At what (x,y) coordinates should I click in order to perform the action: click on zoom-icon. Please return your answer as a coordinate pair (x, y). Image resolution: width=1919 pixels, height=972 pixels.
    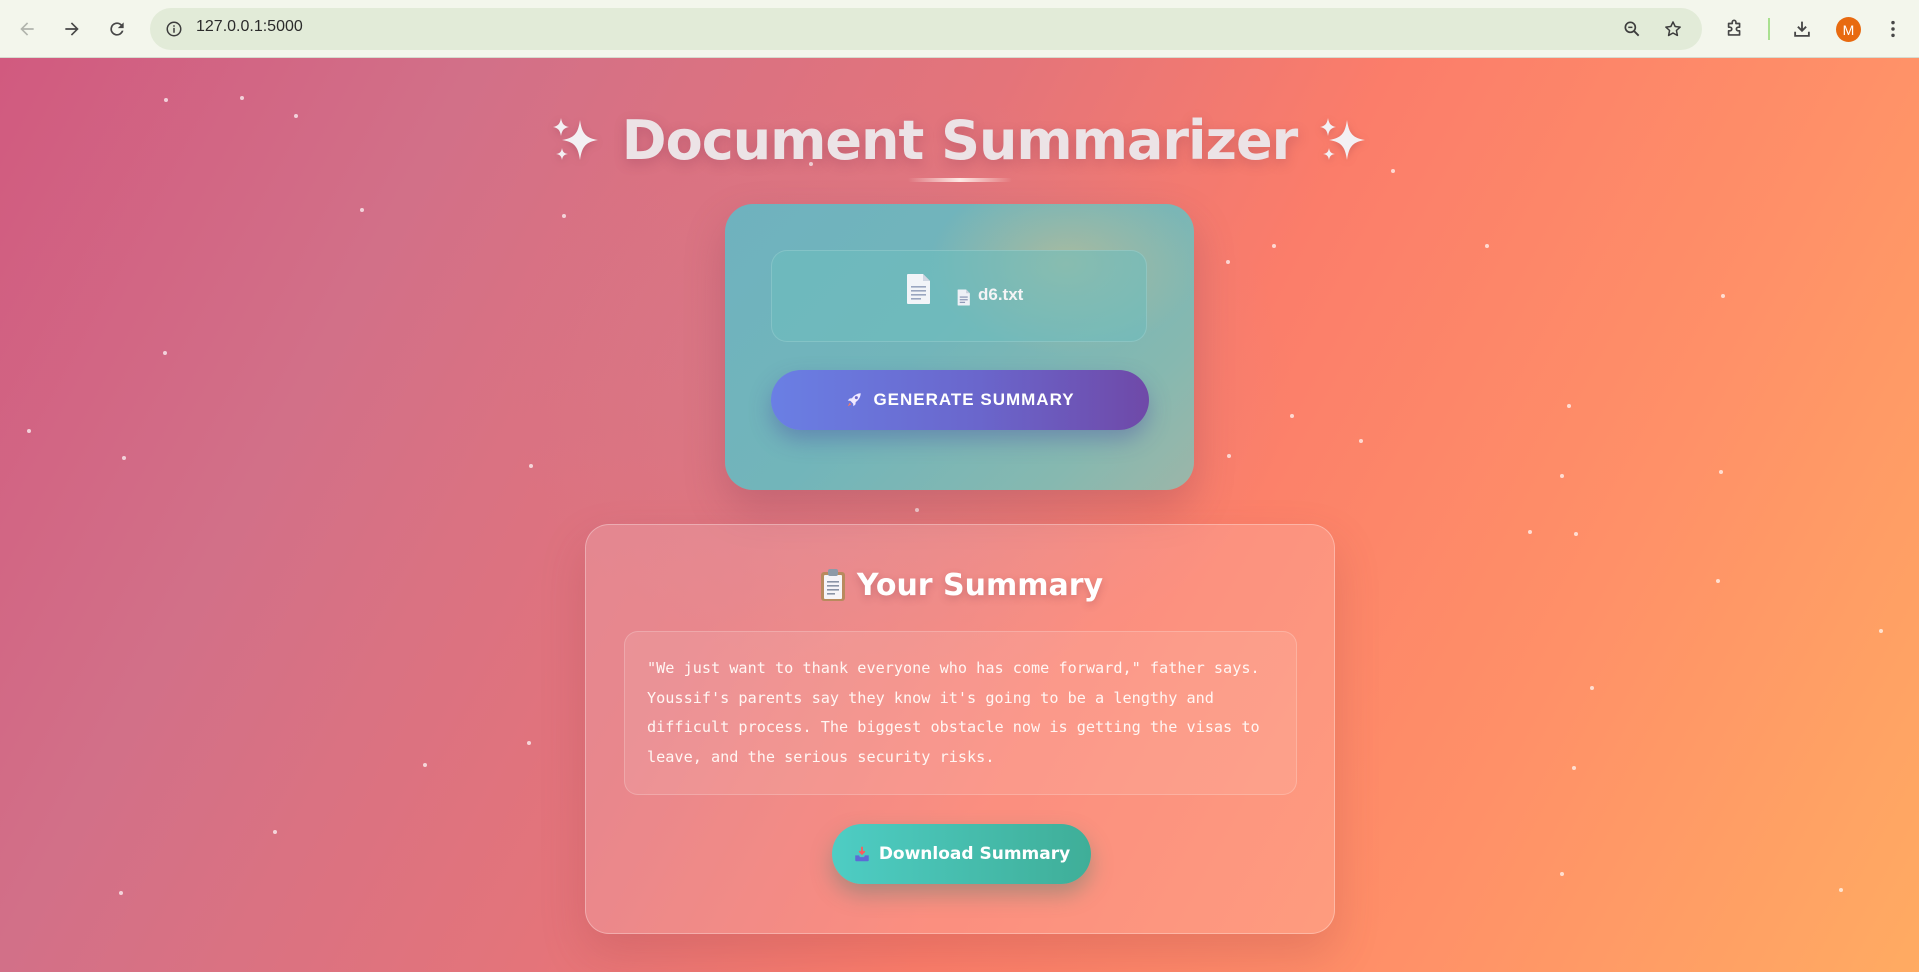
    Looking at the image, I should click on (1632, 29).